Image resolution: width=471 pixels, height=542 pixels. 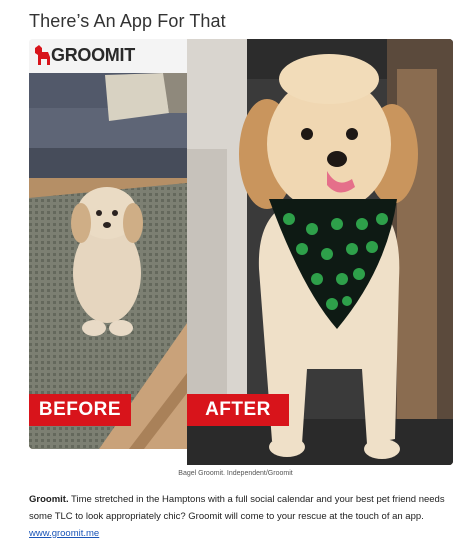 I want to click on body-bold-lead: Groomit., so click(x=49, y=499).